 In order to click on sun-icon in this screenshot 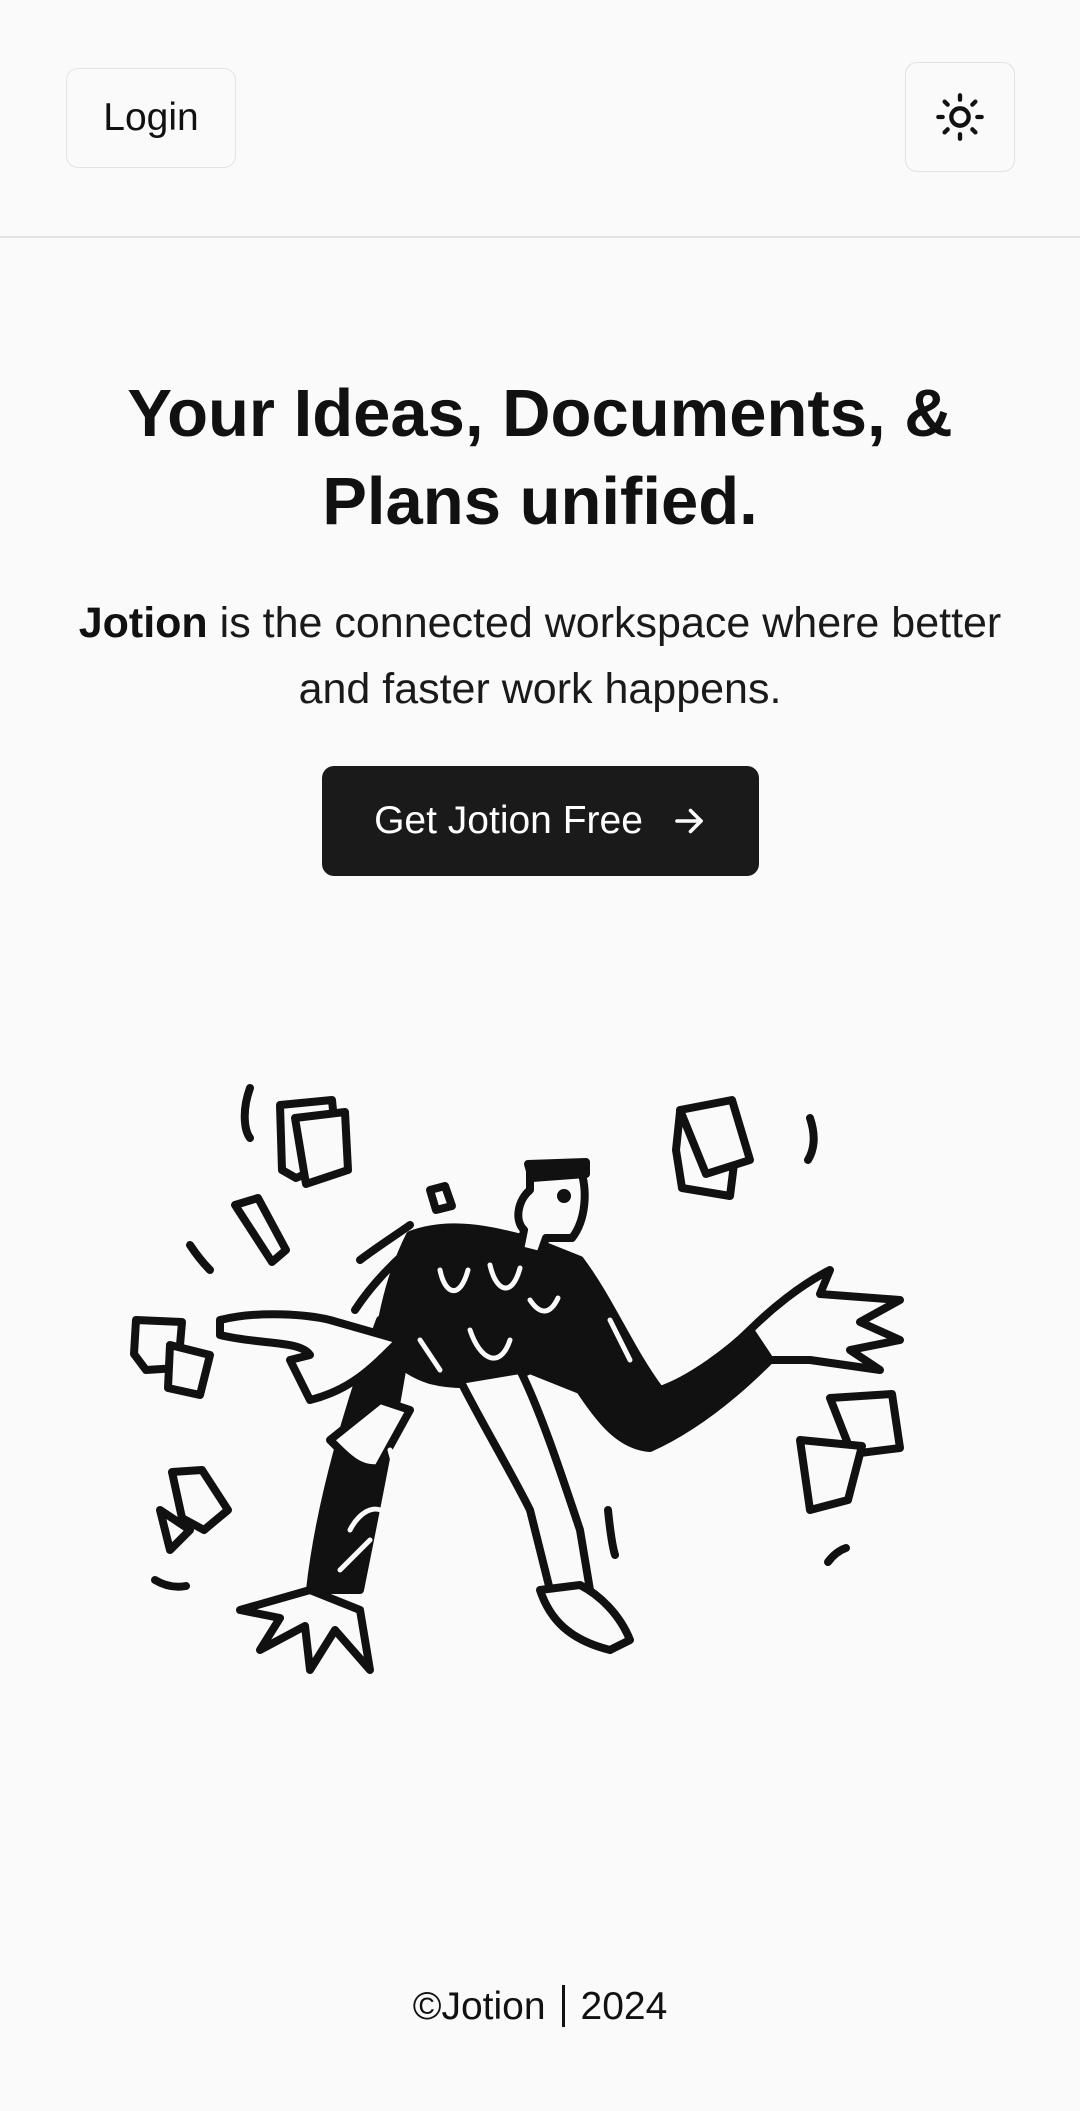, I will do `click(960, 117)`.